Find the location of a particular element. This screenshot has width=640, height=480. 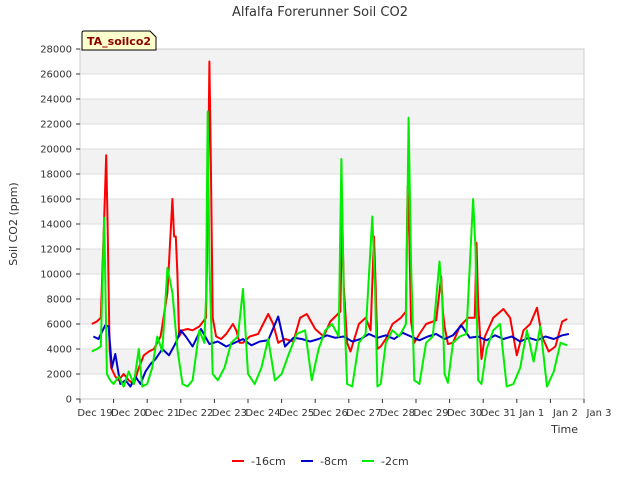

x-tick-label: Dec 23 is located at coordinates (229, 413).